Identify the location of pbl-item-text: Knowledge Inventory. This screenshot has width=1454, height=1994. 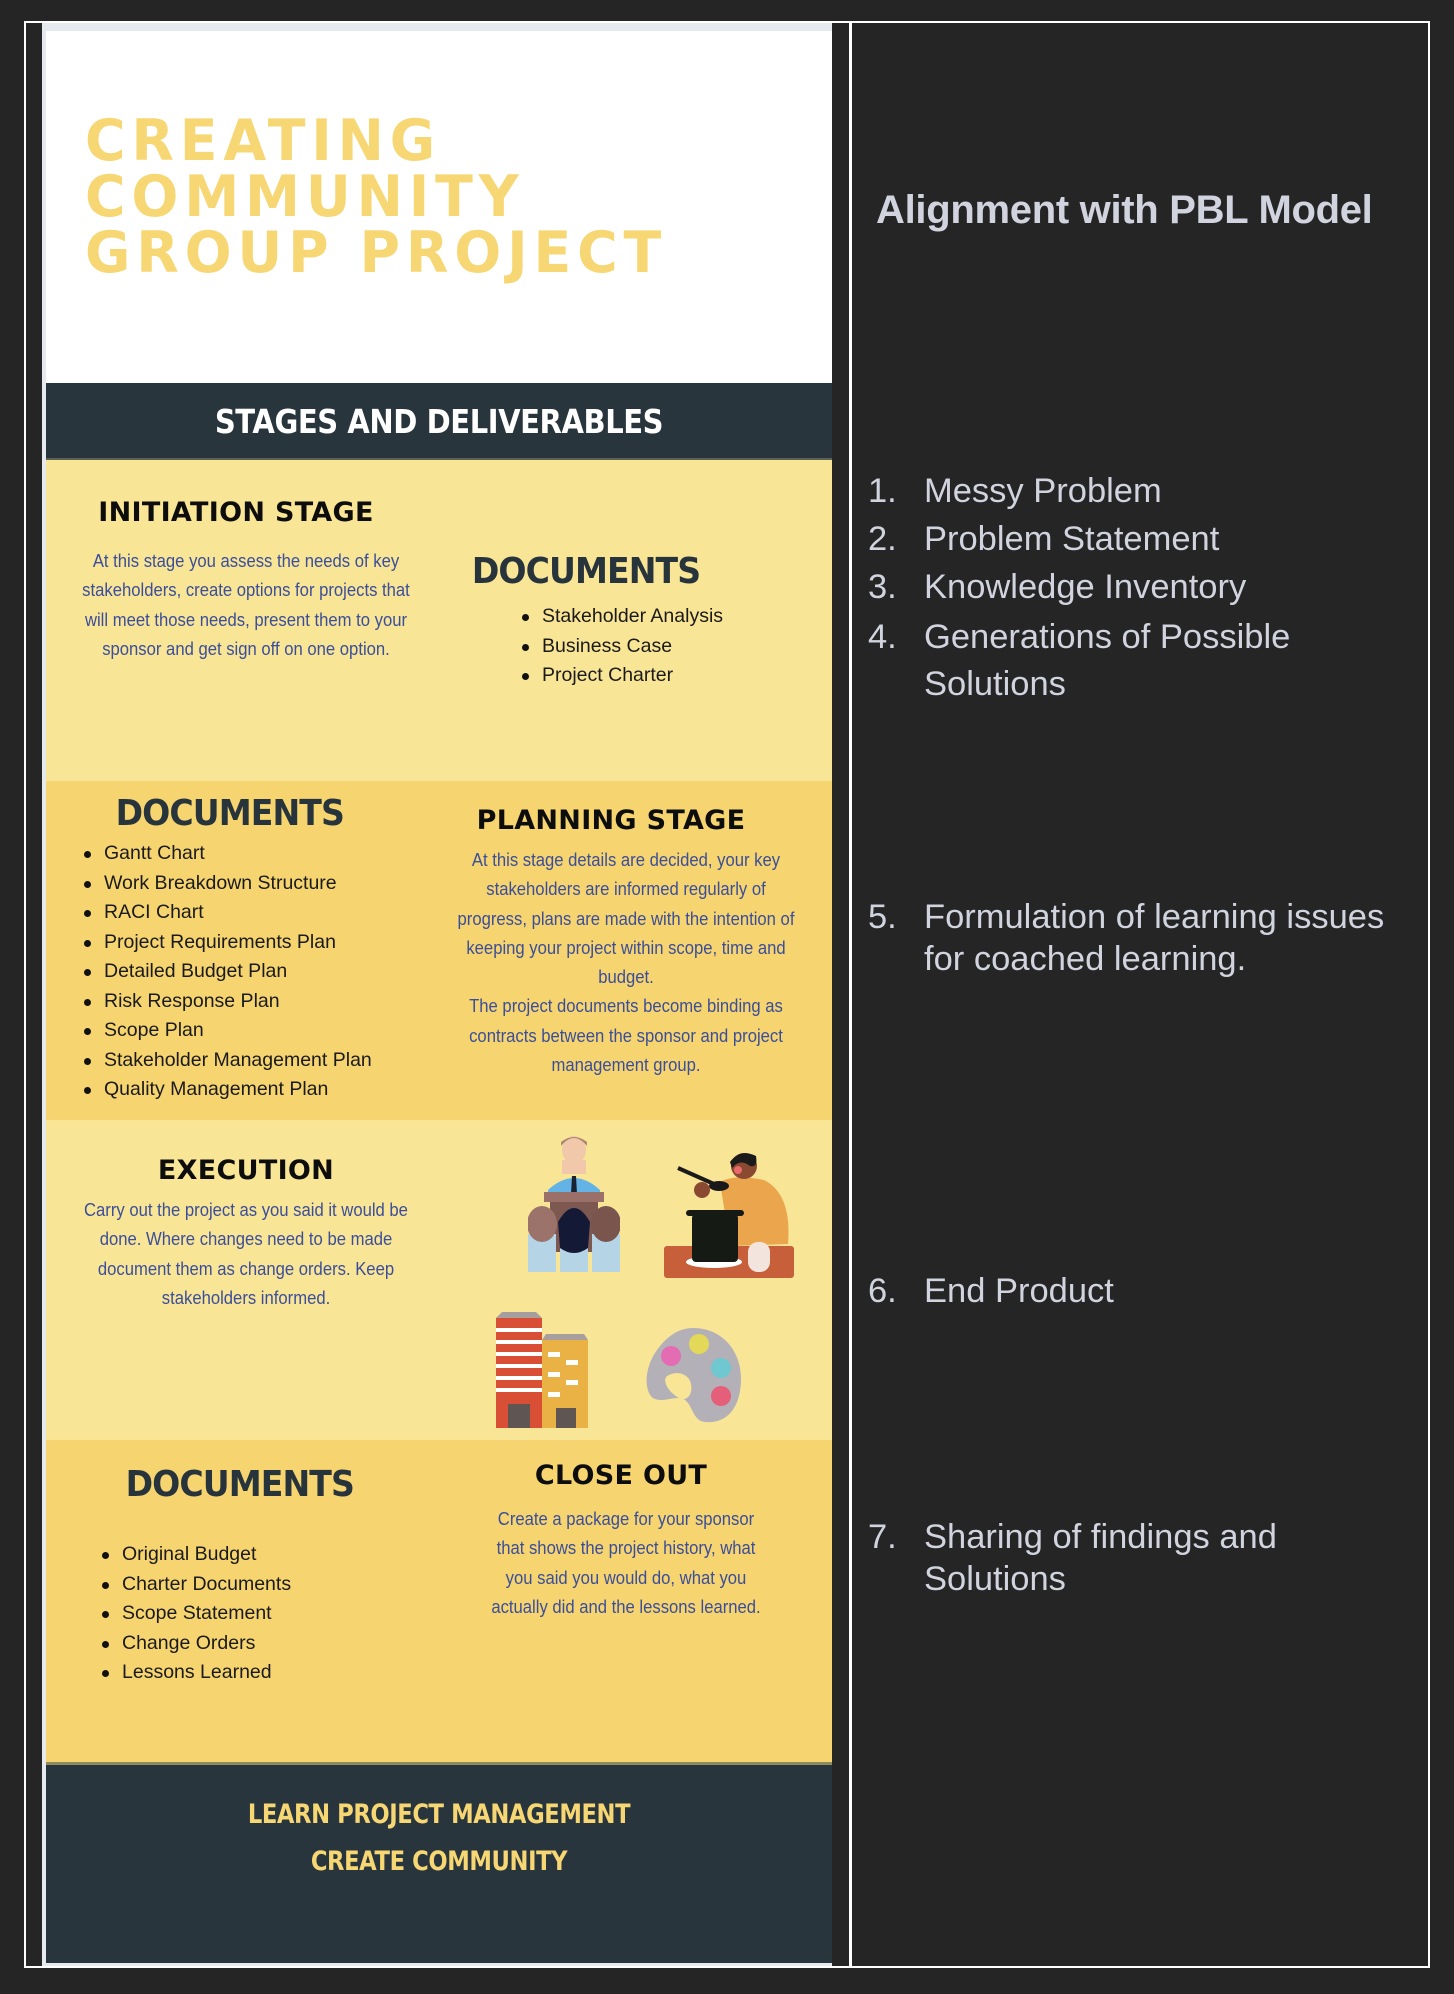
(1085, 587).